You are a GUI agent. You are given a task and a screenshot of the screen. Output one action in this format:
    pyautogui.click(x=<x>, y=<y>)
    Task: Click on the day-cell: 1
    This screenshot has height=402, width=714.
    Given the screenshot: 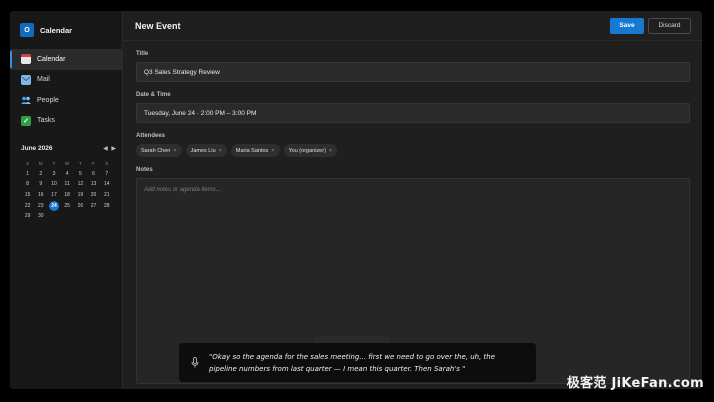 What is the action you would take?
    pyautogui.click(x=27, y=174)
    